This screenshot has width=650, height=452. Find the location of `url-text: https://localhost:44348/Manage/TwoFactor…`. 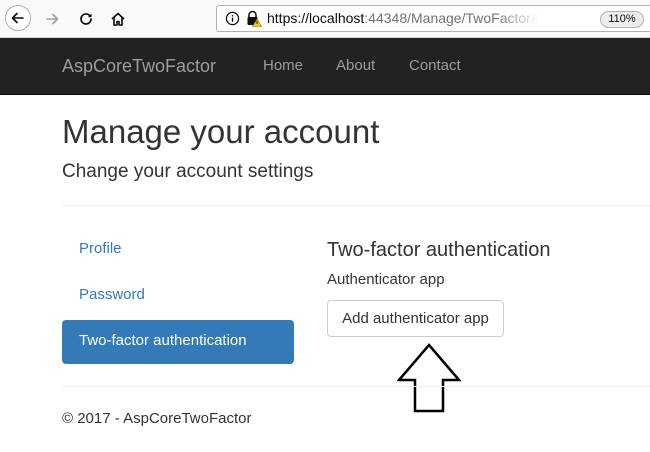

url-text: https://localhost:44348/Manage/TwoFactor… is located at coordinates (403, 18).